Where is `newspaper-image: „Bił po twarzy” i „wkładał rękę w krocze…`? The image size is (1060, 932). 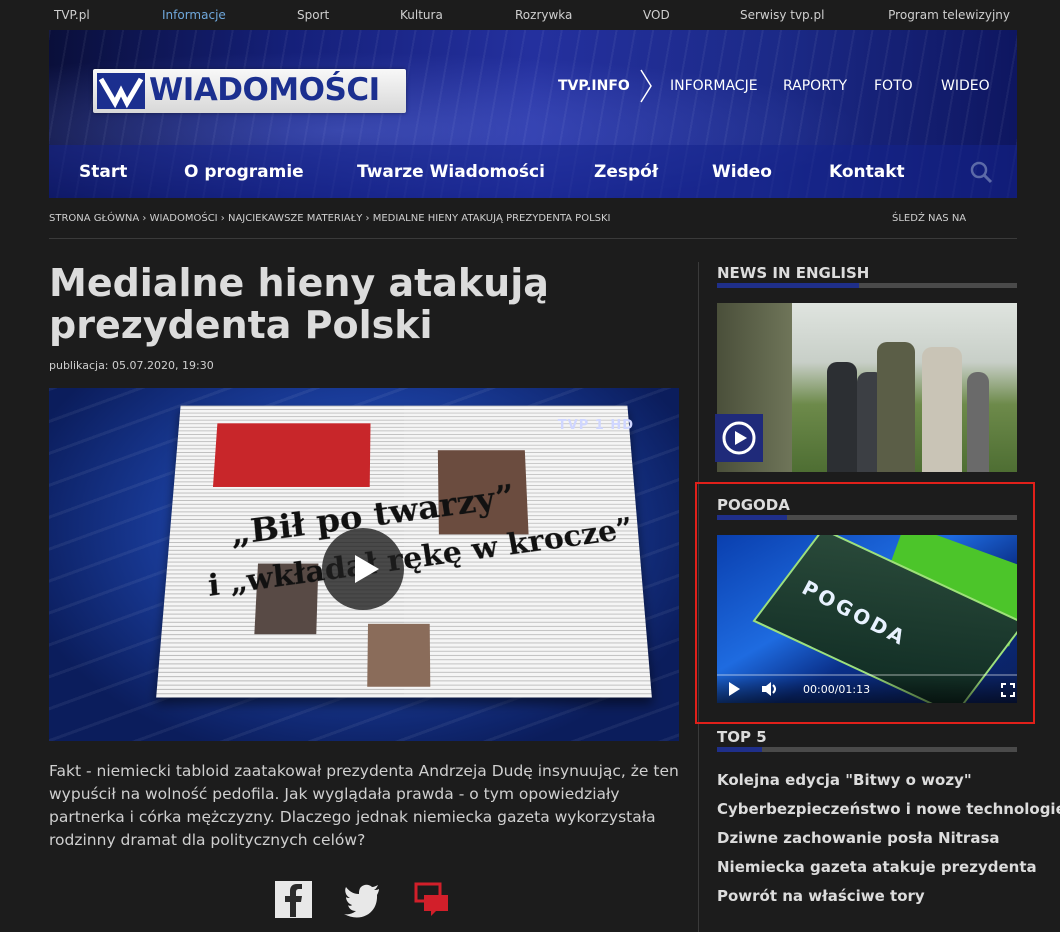 newspaper-image: „Bił po twarzy” i „wkładał rękę w krocze… is located at coordinates (404, 551).